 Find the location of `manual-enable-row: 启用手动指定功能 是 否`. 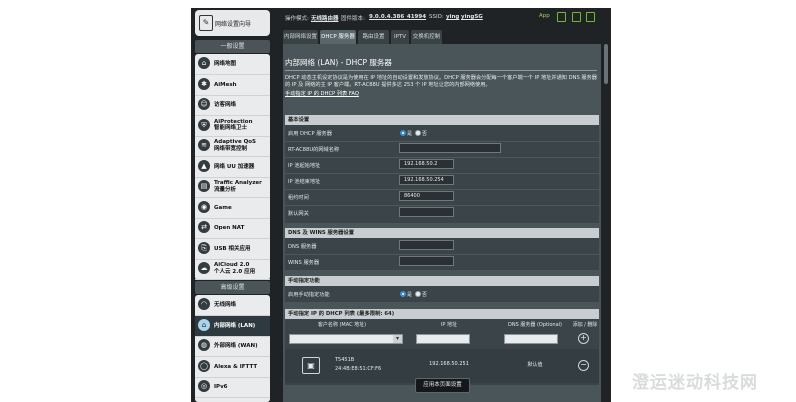

manual-enable-row: 启用手动指定功能 是 否 is located at coordinates (442, 294).